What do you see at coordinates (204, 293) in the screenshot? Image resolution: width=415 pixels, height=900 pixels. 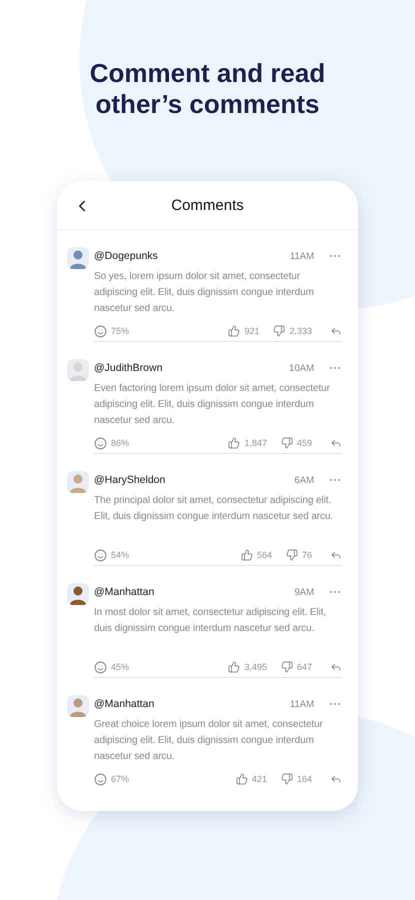 I see `comment-text: So yes, lorem ipsum dolor sit amet, consectetur adipiscing elit. Elit, duis dignissim congue interdum nascetur sed arcu.` at bounding box center [204, 293].